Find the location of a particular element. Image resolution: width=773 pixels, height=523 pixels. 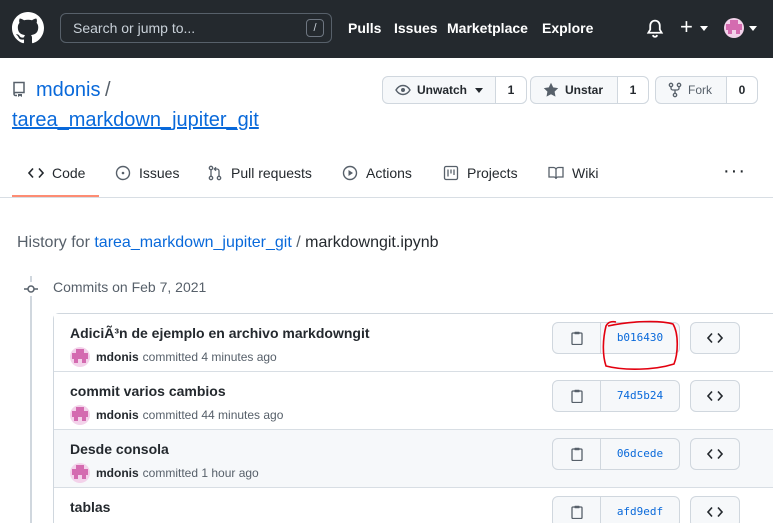

commit-node-icon is located at coordinates (31, 289).